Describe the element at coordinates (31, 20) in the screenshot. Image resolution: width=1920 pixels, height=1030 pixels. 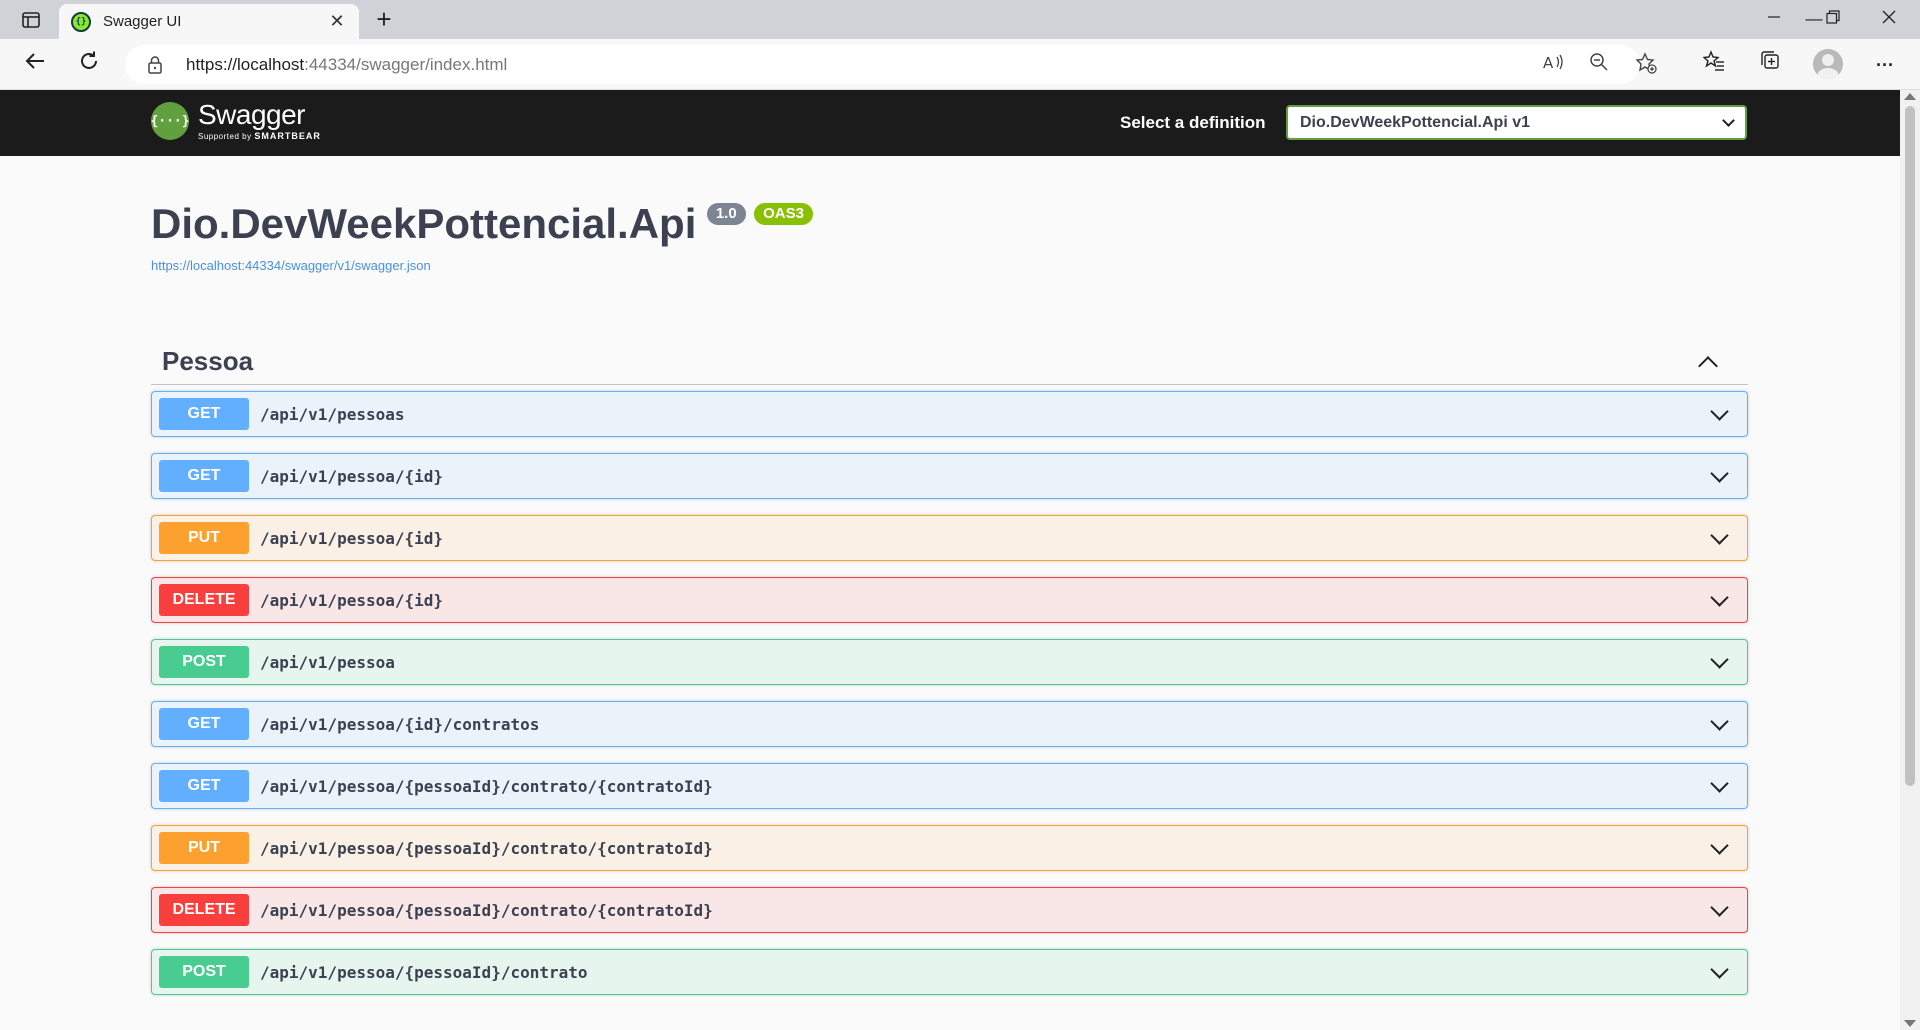
I see `tab-actions-icon` at that location.